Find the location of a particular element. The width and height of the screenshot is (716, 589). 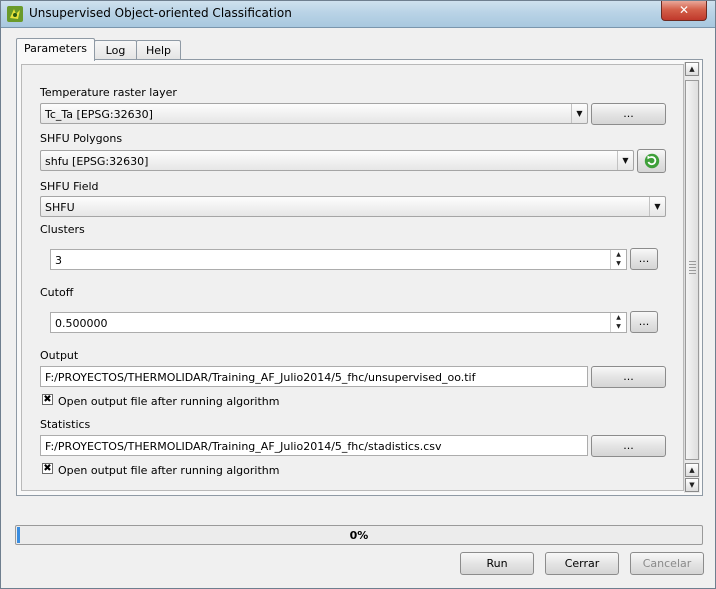

tab-parameters: Parameters is located at coordinates (55, 49).